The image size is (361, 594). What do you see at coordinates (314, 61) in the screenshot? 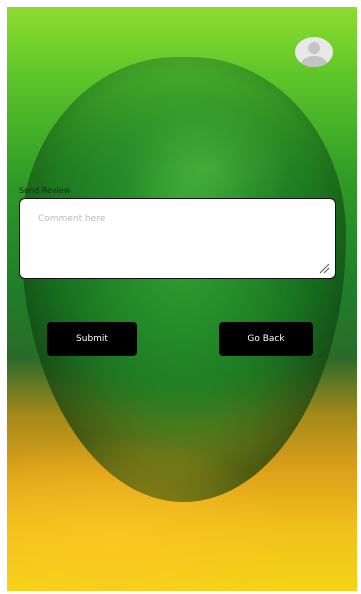
I see `avatar-body` at bounding box center [314, 61].